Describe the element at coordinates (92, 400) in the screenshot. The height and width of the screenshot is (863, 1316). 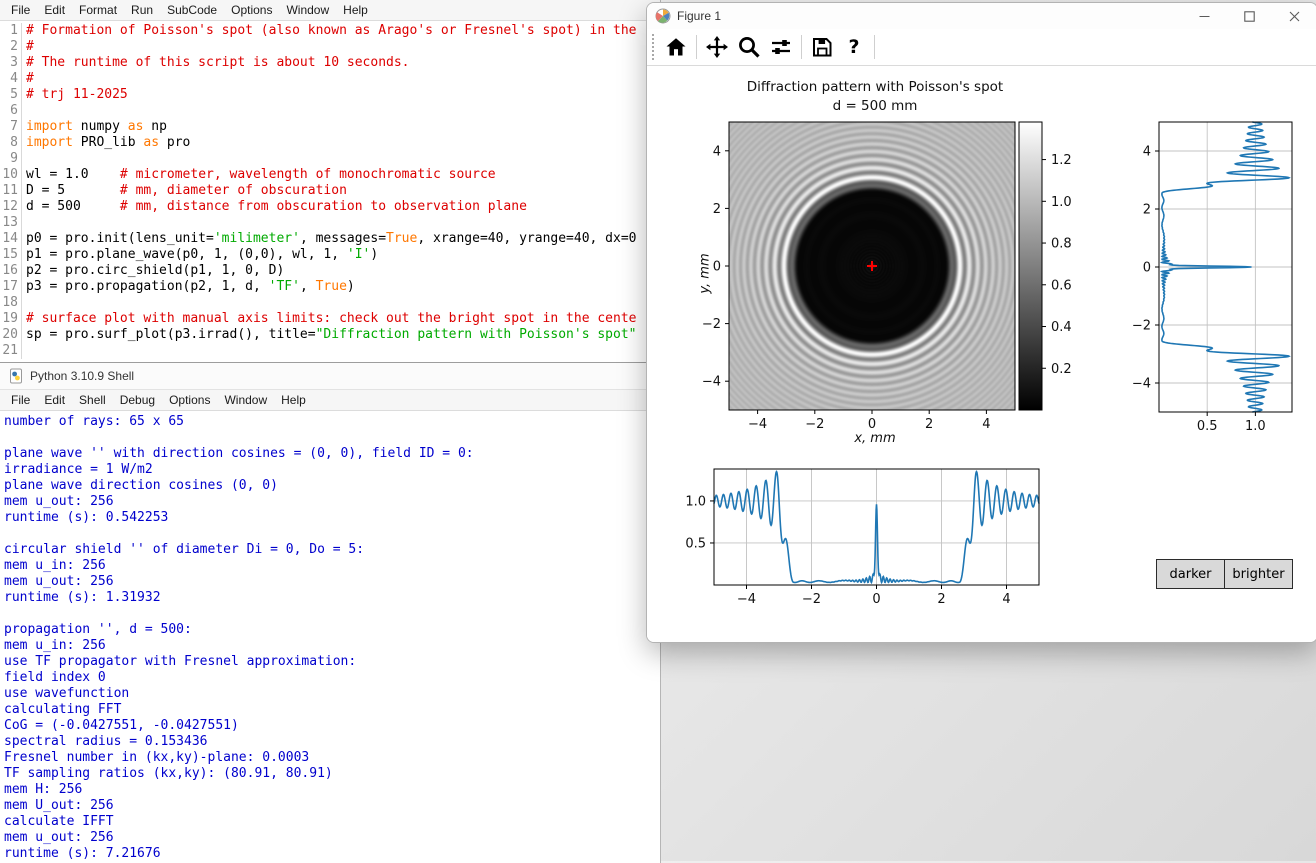
I see `menu-item-shell: Shell` at that location.